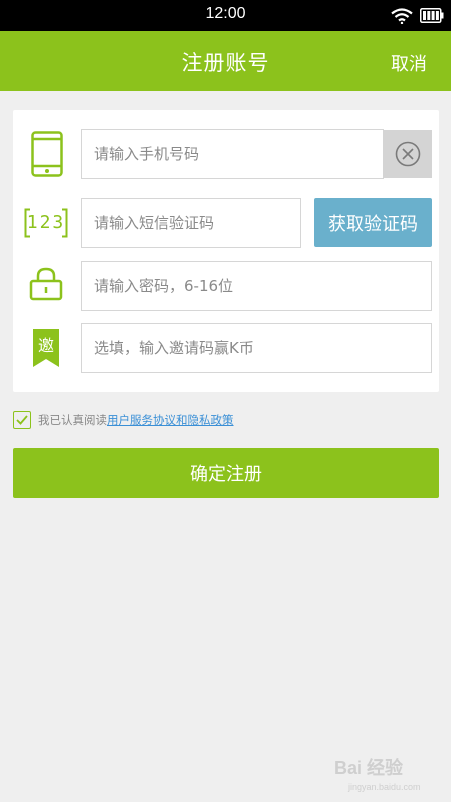  I want to click on watermark-logo-text: Bai 经验, so click(369, 768).